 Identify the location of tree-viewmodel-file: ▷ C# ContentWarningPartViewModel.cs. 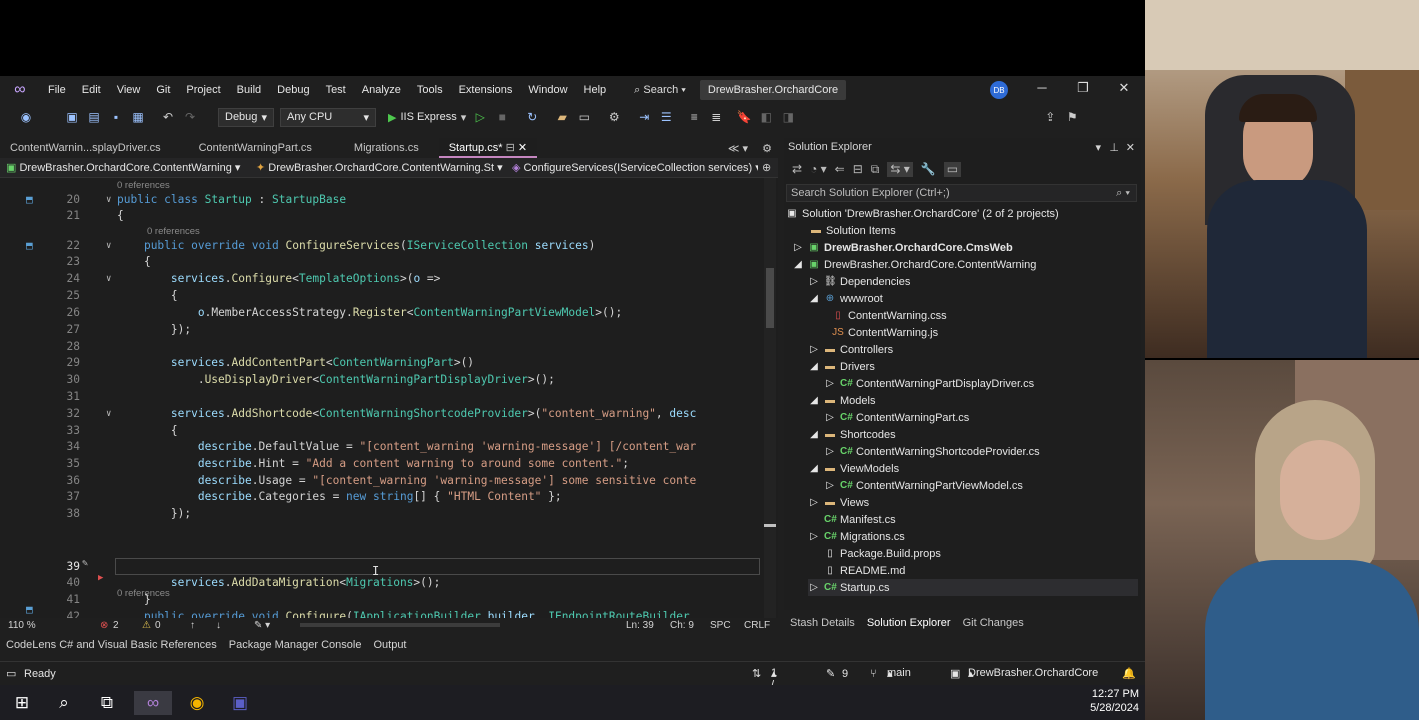
(923, 485).